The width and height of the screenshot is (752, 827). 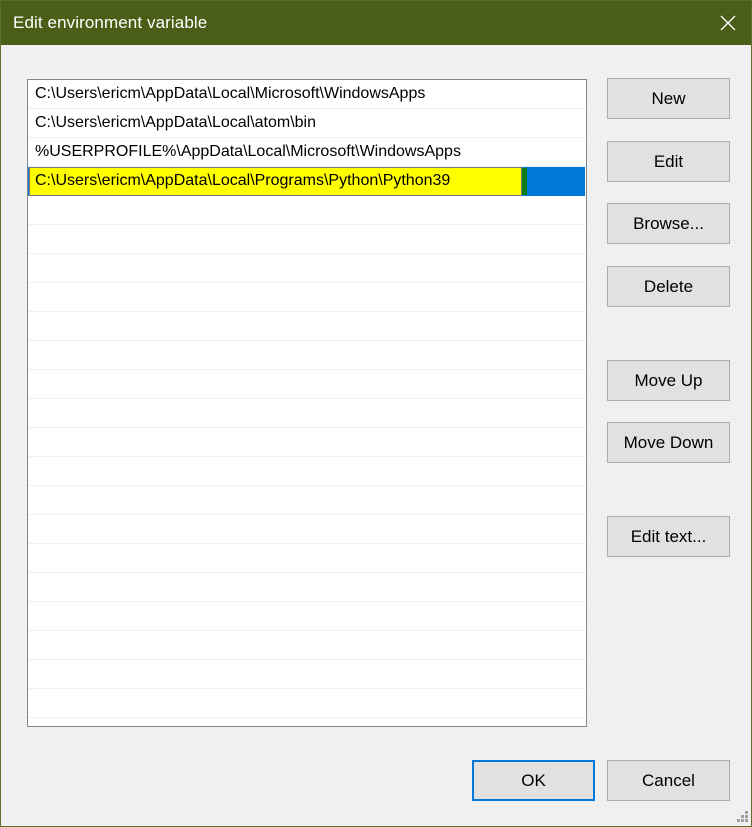 I want to click on text-cursor-marker, so click(x=524, y=181).